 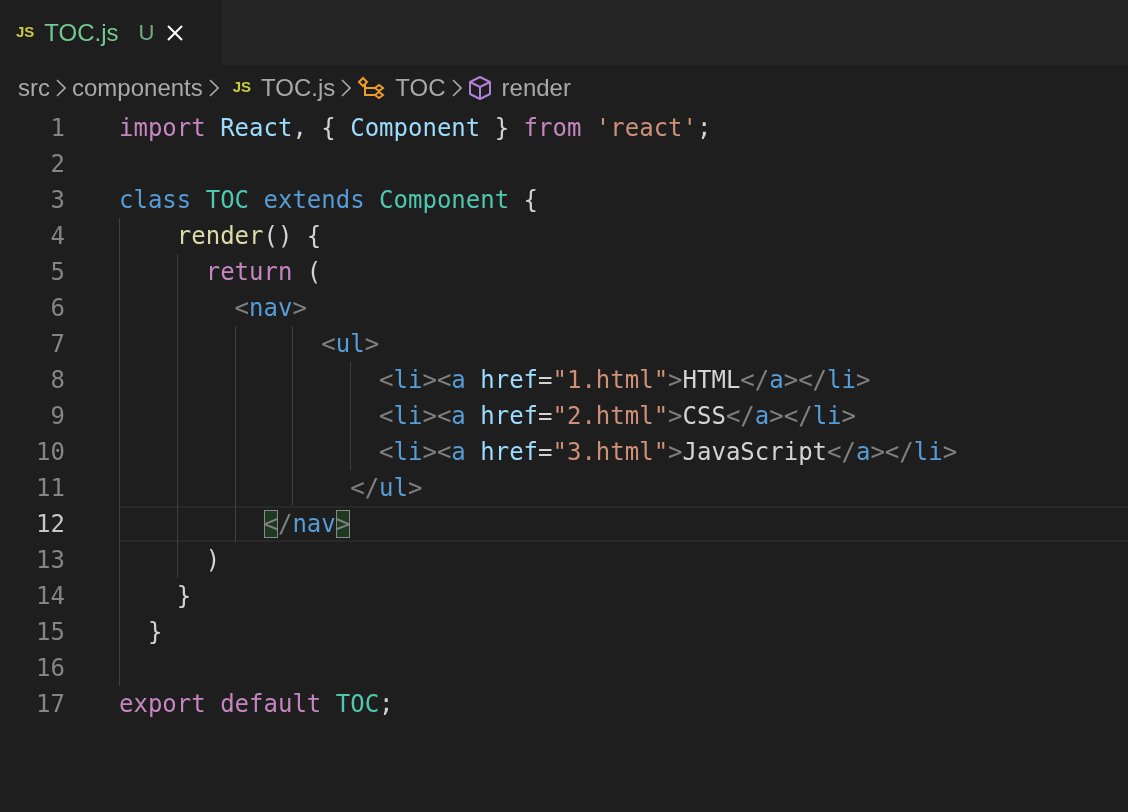 What do you see at coordinates (479, 87) in the screenshot?
I see `cube-icon` at bounding box center [479, 87].